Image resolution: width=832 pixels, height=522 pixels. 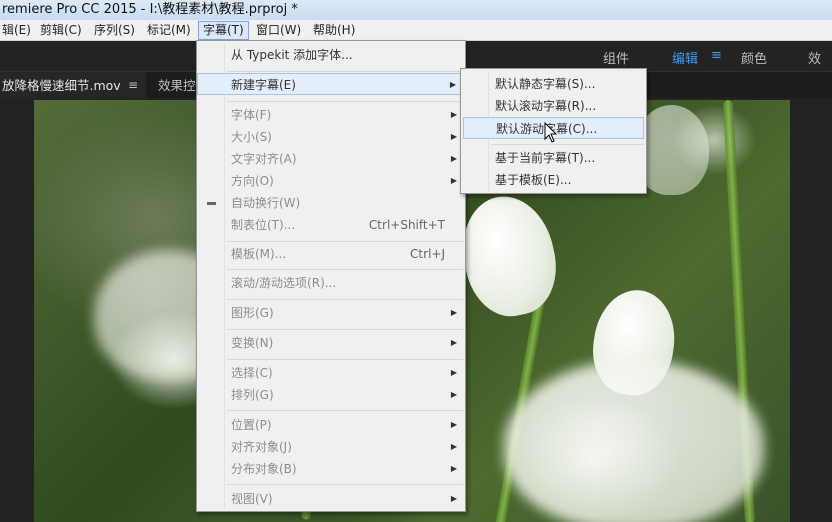 What do you see at coordinates (716, 55) in the screenshot?
I see `workspace-menu-icon: ≡` at bounding box center [716, 55].